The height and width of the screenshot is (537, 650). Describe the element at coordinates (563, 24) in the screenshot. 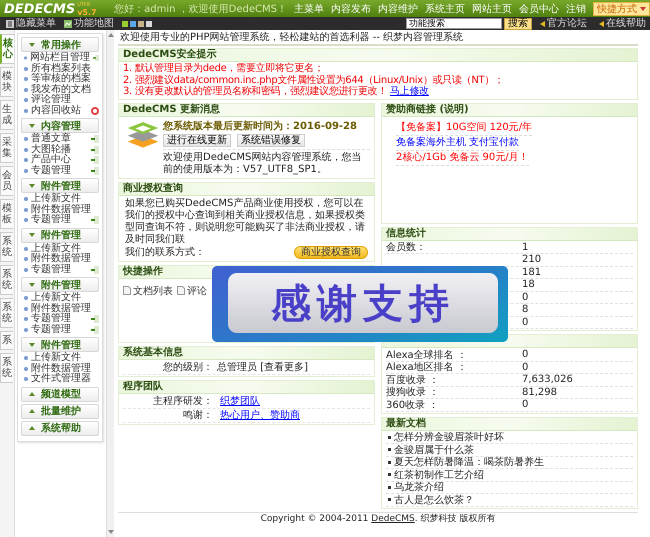

I see `toolbar-link: 官方论坛` at that location.